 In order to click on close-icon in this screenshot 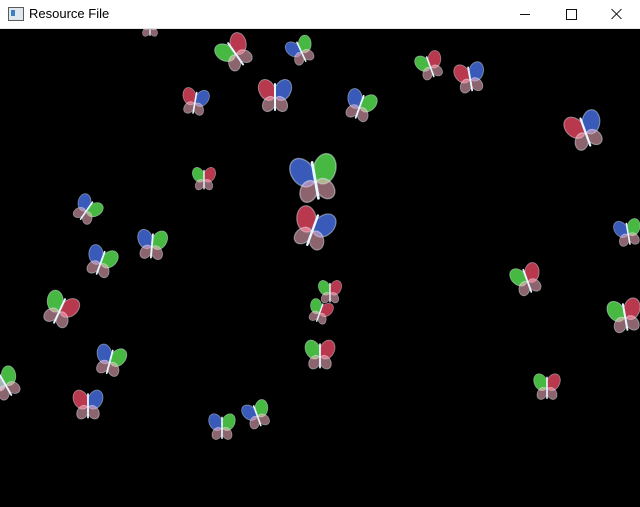, I will do `click(617, 14)`.